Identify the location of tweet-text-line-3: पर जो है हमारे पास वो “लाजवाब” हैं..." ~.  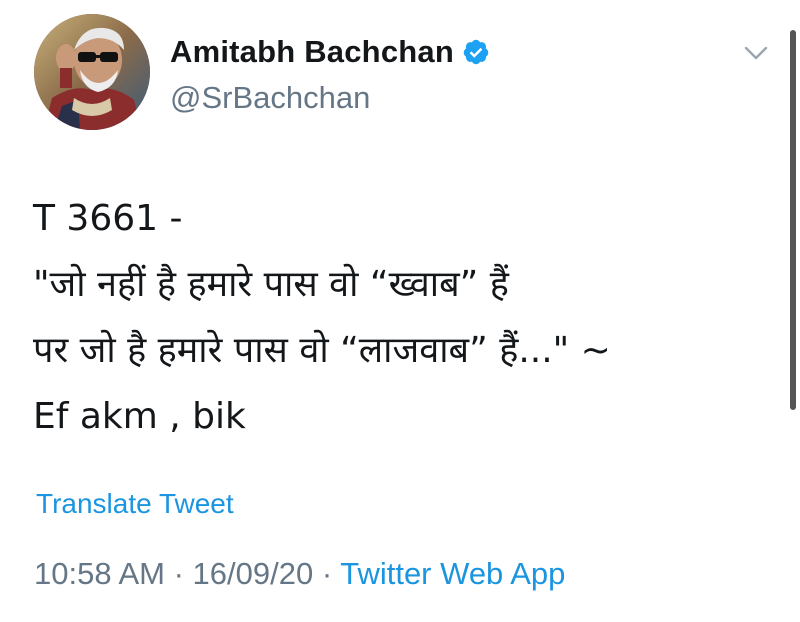
(322, 350).